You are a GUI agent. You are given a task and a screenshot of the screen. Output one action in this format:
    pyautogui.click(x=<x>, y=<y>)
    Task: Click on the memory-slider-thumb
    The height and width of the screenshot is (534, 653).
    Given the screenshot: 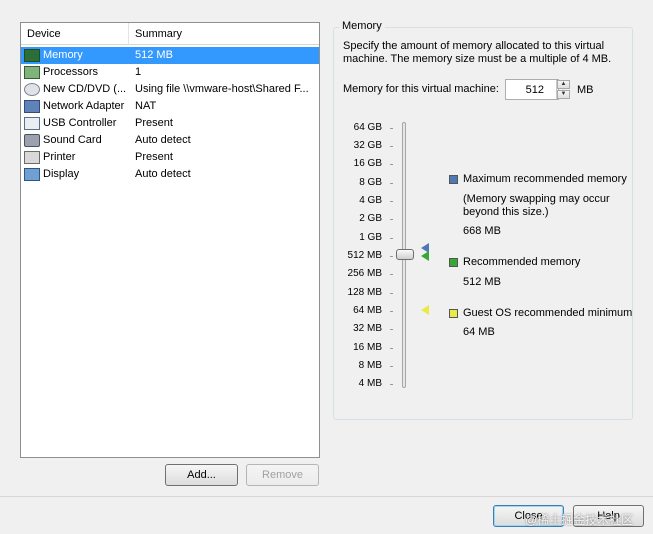 What is the action you would take?
    pyautogui.click(x=405, y=254)
    